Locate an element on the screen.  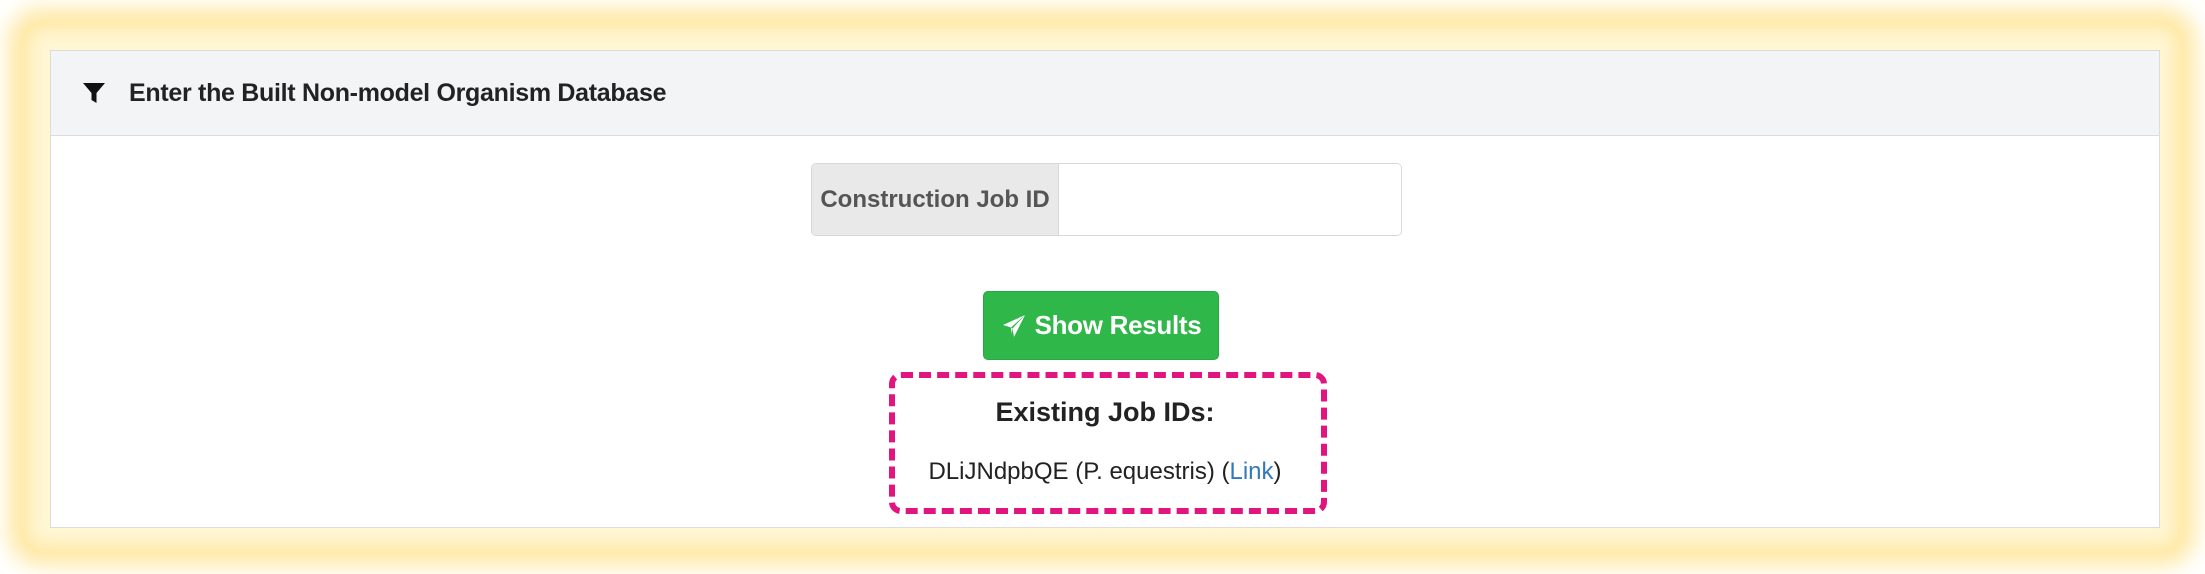
existing-job-item: DLiJNdpbQE (P. equestris) (Link) is located at coordinates (1105, 472).